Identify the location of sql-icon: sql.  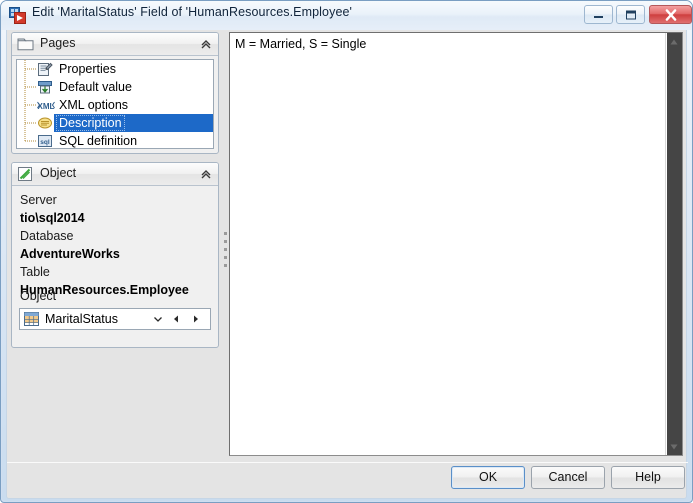
(45, 140).